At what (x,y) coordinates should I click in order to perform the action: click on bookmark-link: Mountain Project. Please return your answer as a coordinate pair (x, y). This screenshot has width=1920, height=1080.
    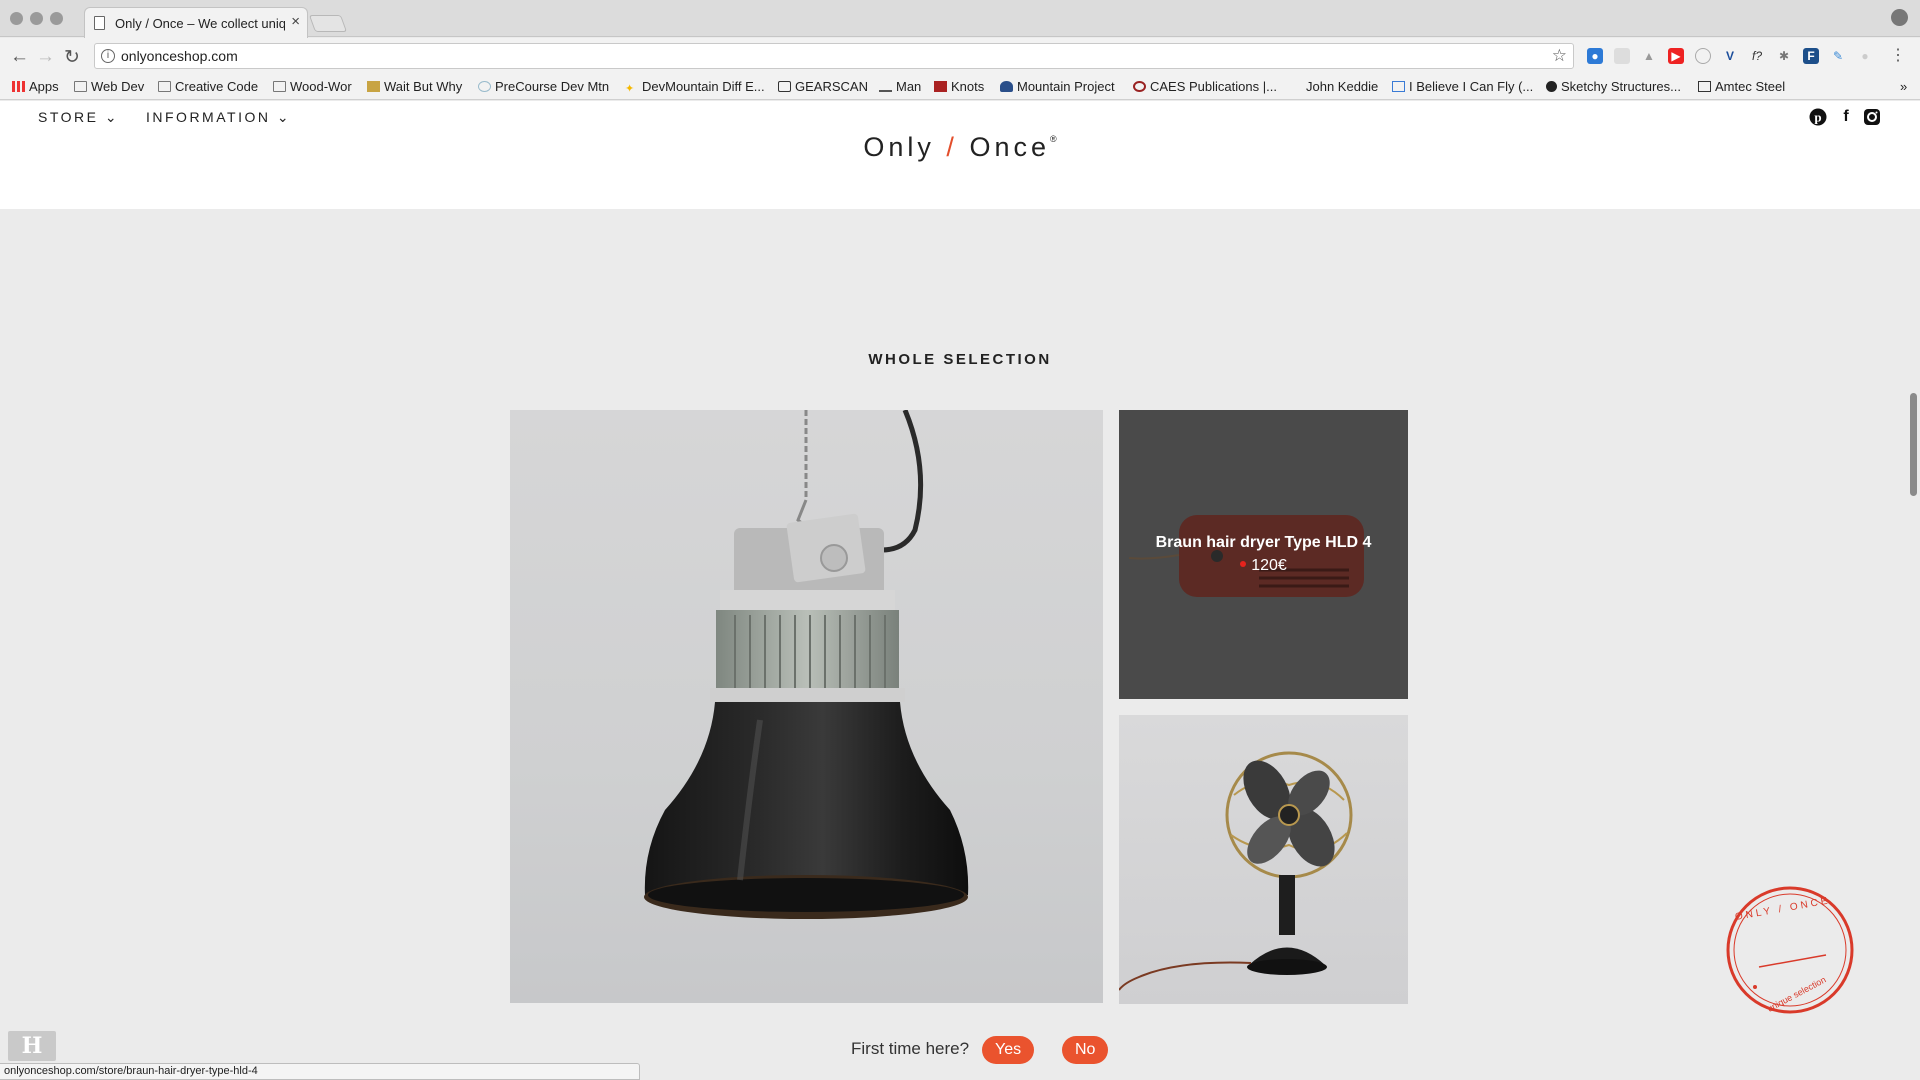
    Looking at the image, I should click on (1057, 86).